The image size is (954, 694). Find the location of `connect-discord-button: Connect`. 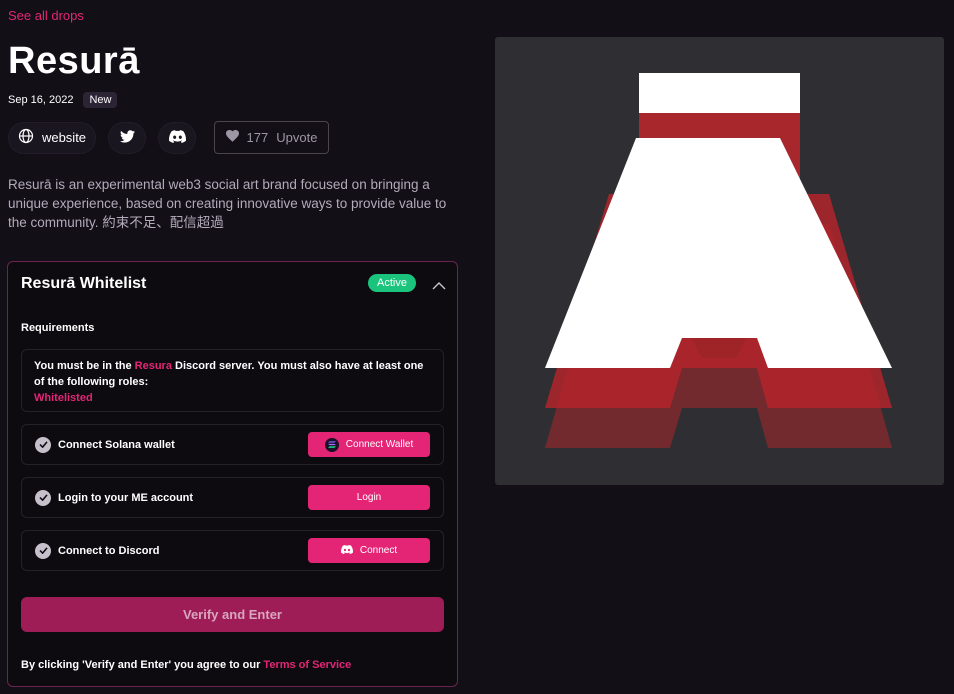

connect-discord-button: Connect is located at coordinates (369, 550).